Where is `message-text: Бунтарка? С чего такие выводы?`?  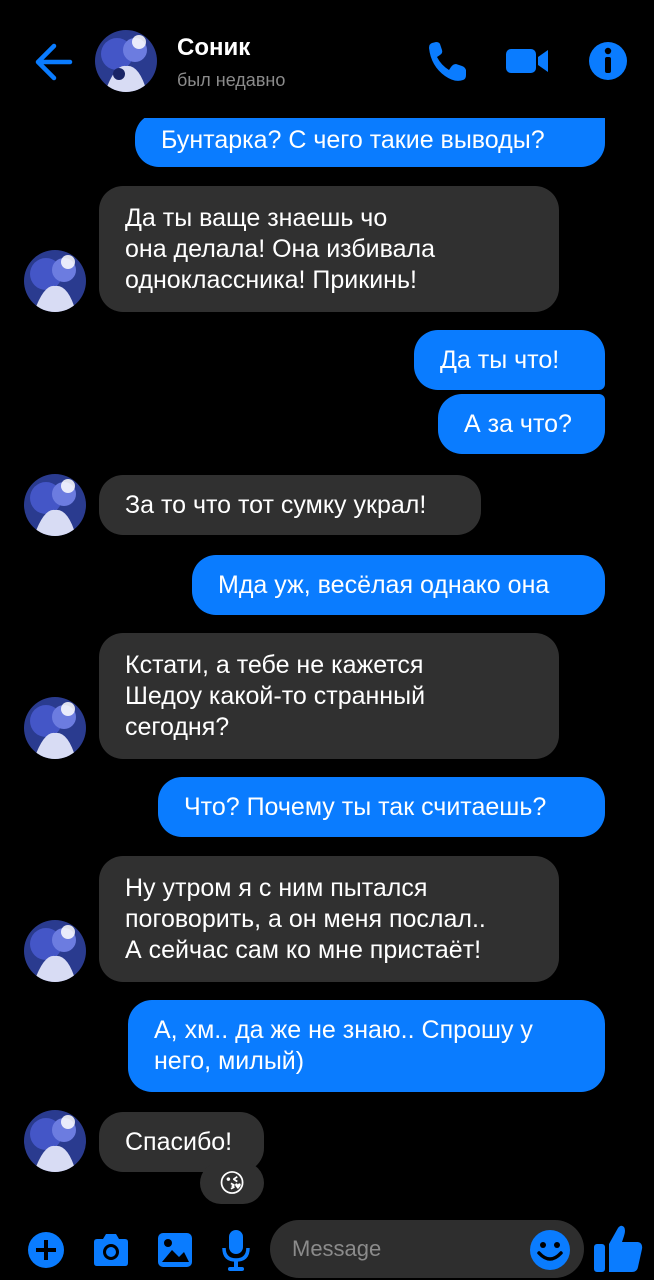 message-text: Бунтарка? С чего такие выводы? is located at coordinates (353, 139).